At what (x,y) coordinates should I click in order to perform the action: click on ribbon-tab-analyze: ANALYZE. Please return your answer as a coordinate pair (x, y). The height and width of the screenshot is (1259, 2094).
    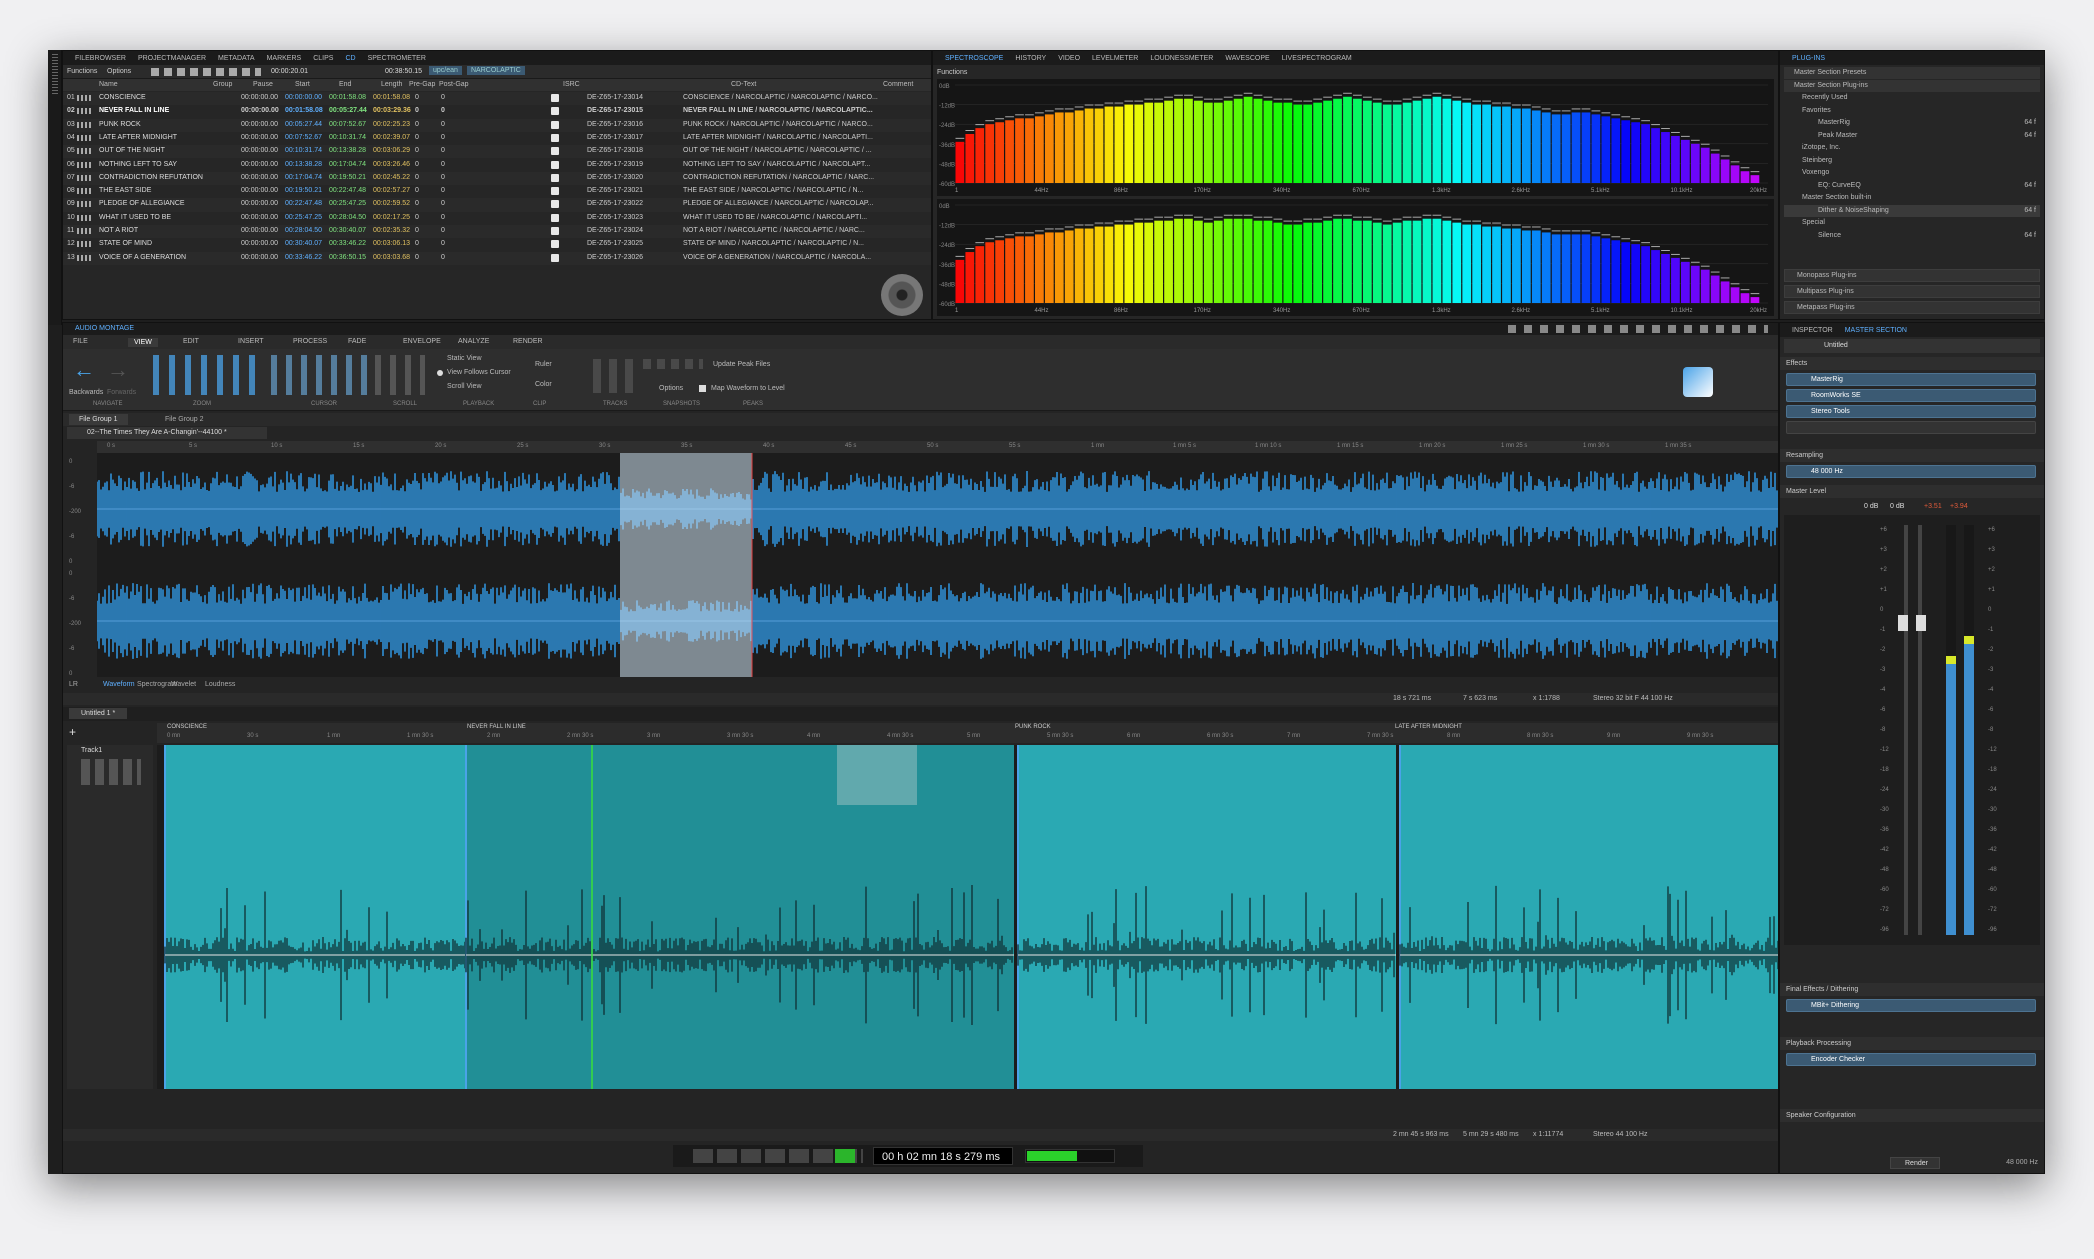
    Looking at the image, I should click on (473, 341).